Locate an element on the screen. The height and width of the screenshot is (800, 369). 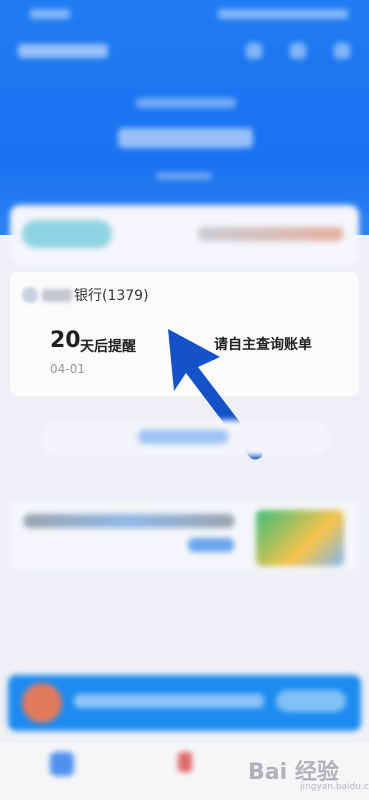
bank-name: 银行(1379) is located at coordinates (111, 296).